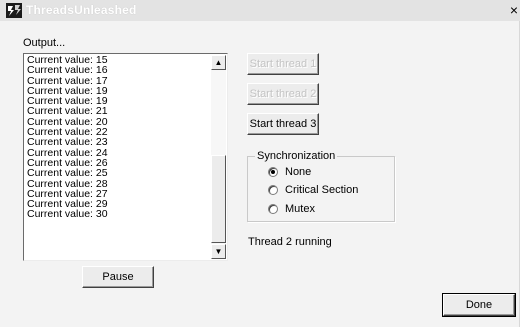 Image resolution: width=520 pixels, height=327 pixels. What do you see at coordinates (14, 10) in the screenshot?
I see `app-icon` at bounding box center [14, 10].